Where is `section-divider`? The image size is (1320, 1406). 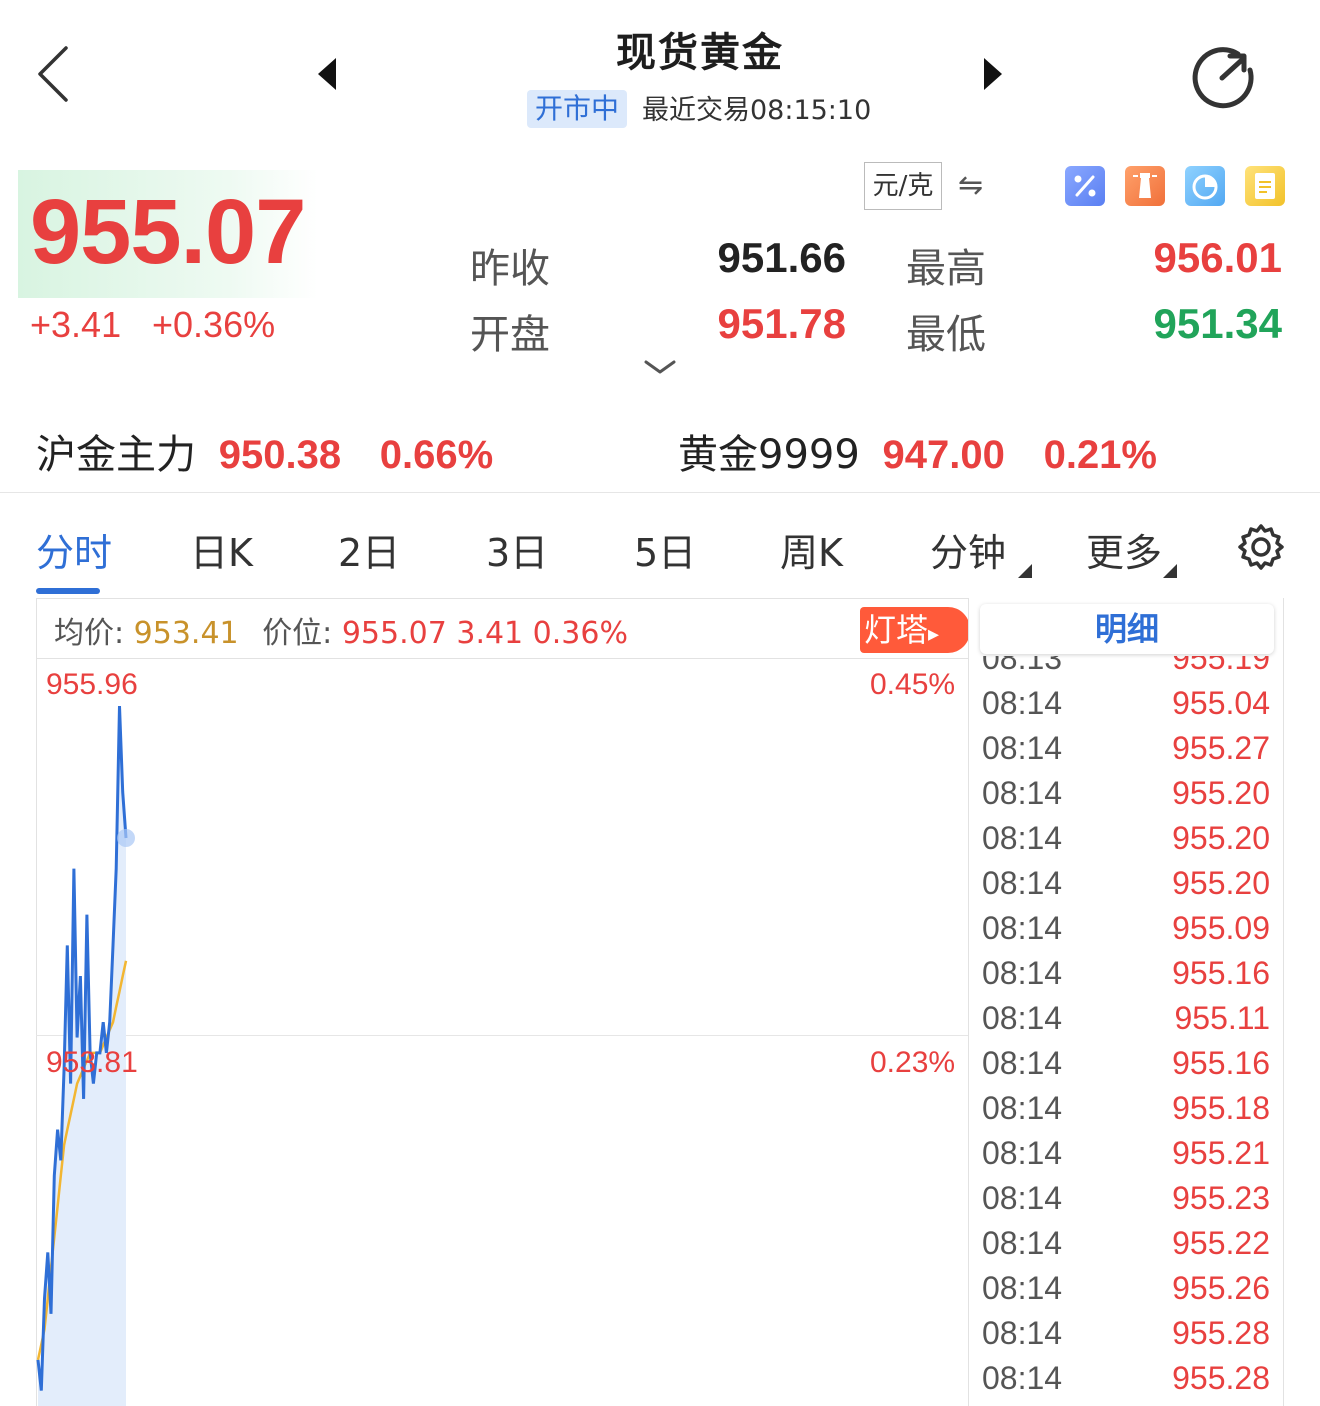 section-divider is located at coordinates (660, 492).